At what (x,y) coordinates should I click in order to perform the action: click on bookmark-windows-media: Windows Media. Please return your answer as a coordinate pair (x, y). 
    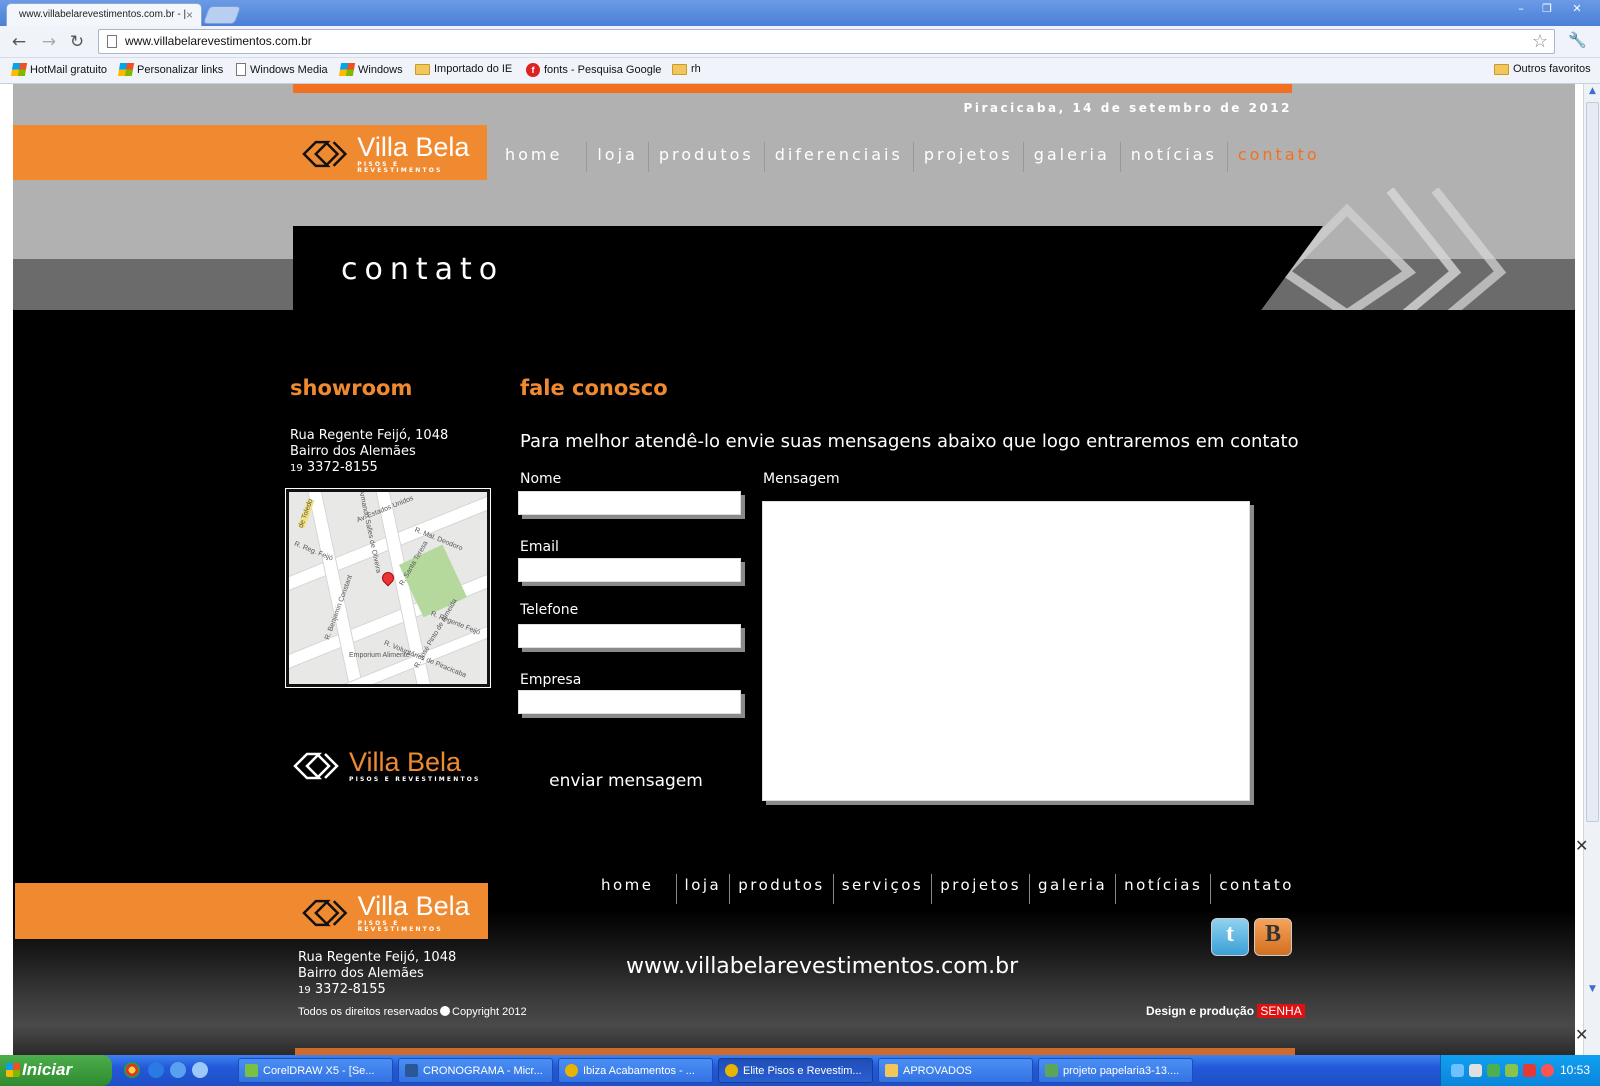
    Looking at the image, I should click on (282, 69).